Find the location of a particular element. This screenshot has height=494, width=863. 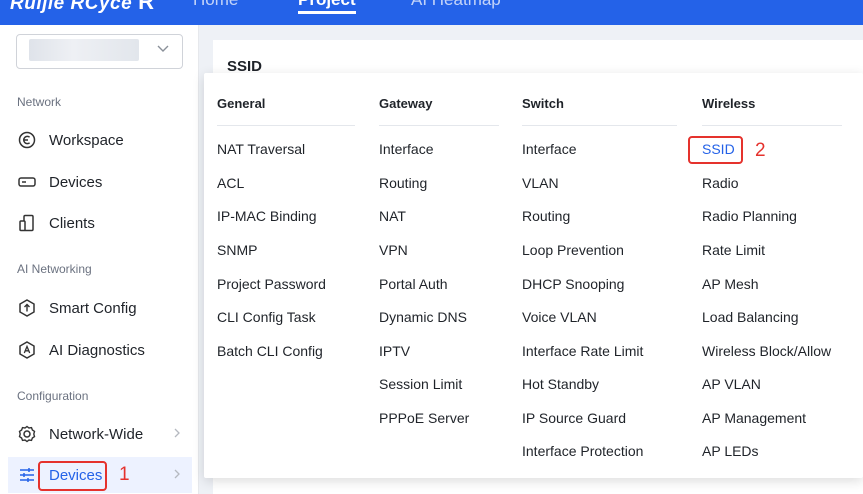

section-title-network: Network is located at coordinates (39, 102).